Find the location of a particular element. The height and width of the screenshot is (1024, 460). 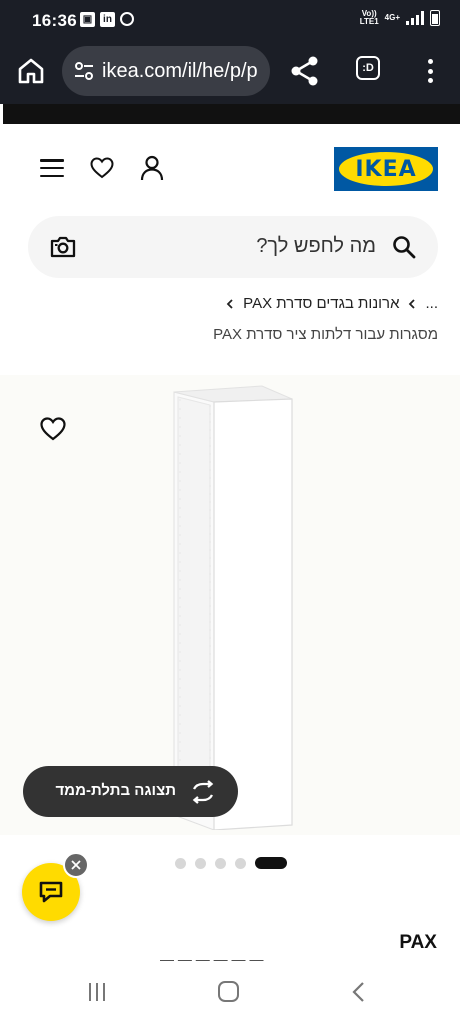

share-icon is located at coordinates (305, 71).